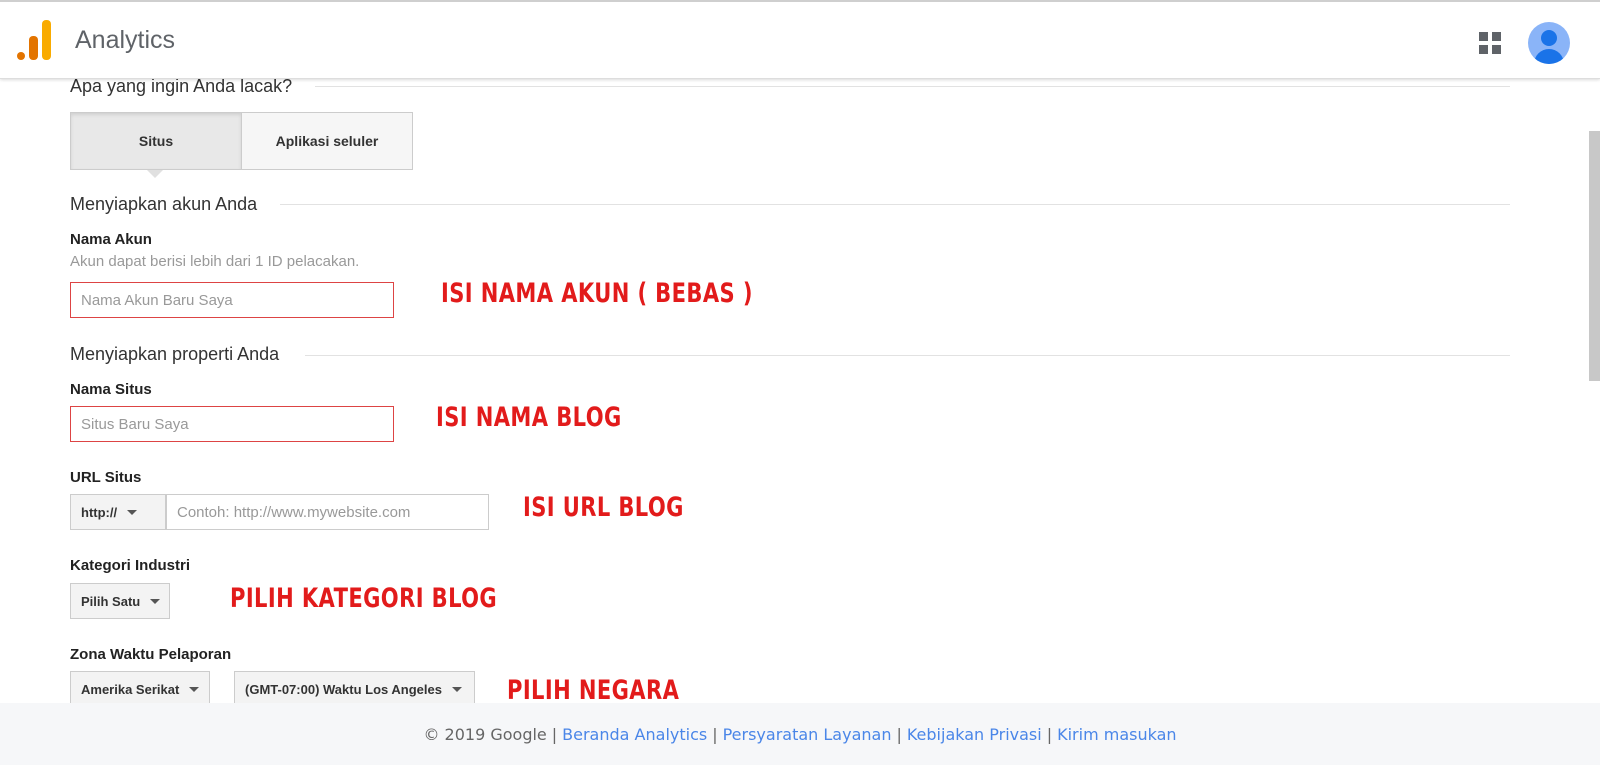  Describe the element at coordinates (130, 565) in the screenshot. I see `industry-label: Kategori Industri` at that location.